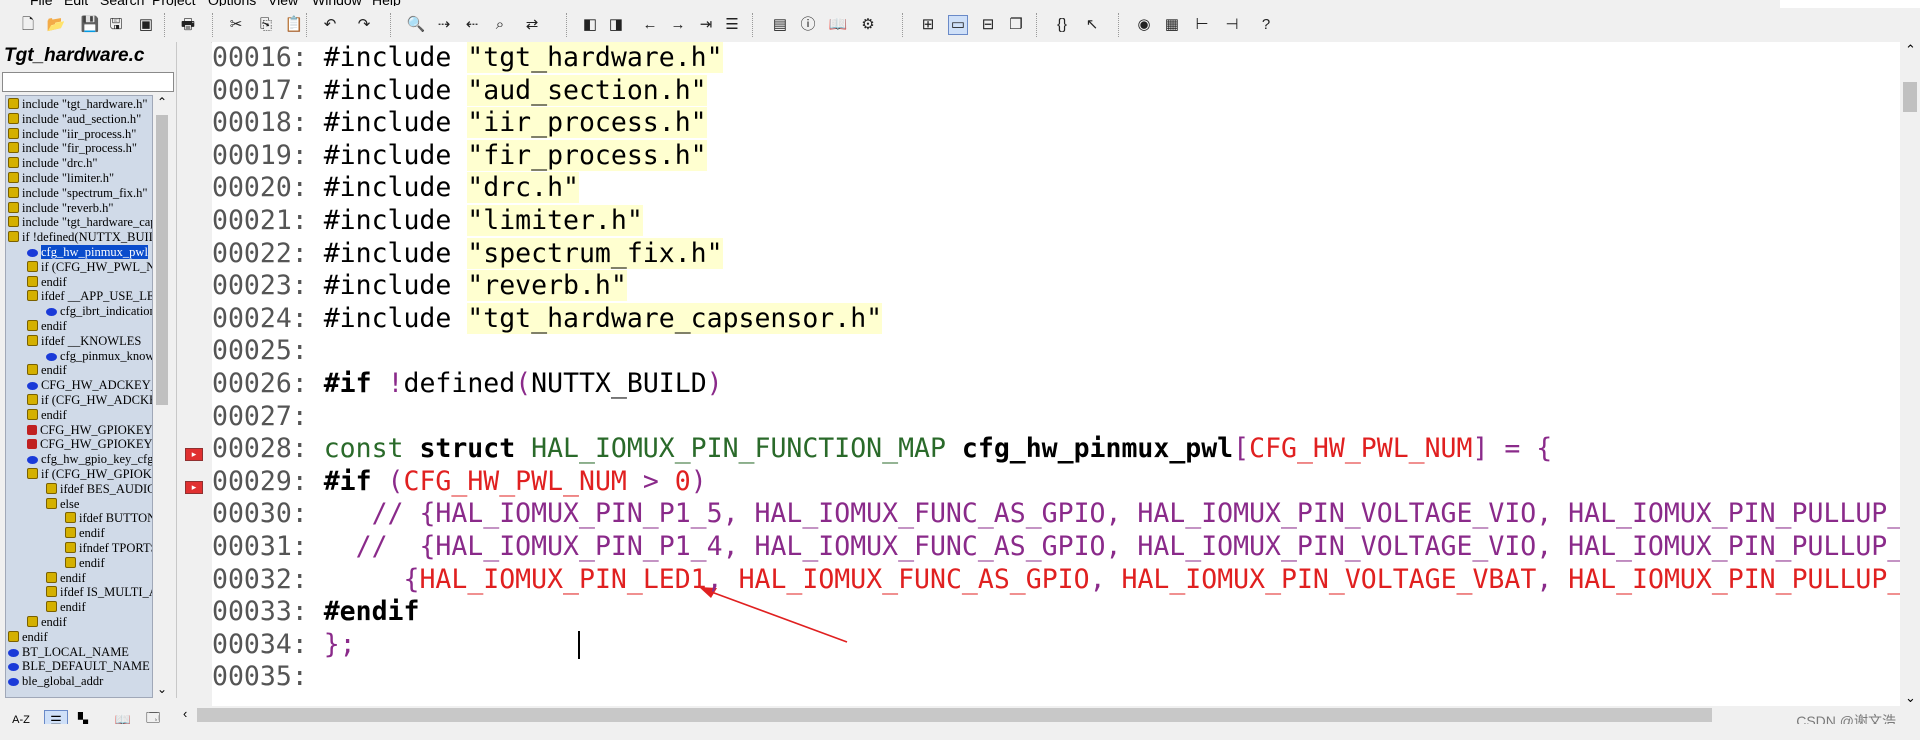 Image resolution: width=1920 pixels, height=740 pixels. I want to click on copy-icon: ⎘, so click(266, 25).